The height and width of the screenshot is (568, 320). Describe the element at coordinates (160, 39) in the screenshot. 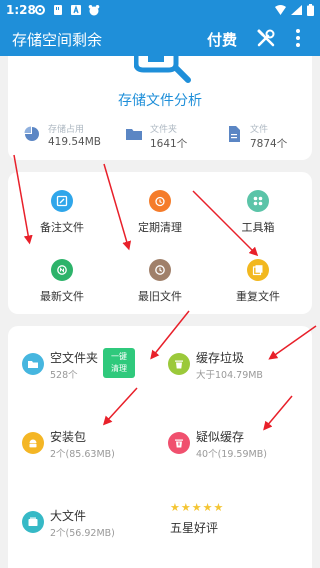

I see `app-bar: 存储空间剩余 付费` at that location.